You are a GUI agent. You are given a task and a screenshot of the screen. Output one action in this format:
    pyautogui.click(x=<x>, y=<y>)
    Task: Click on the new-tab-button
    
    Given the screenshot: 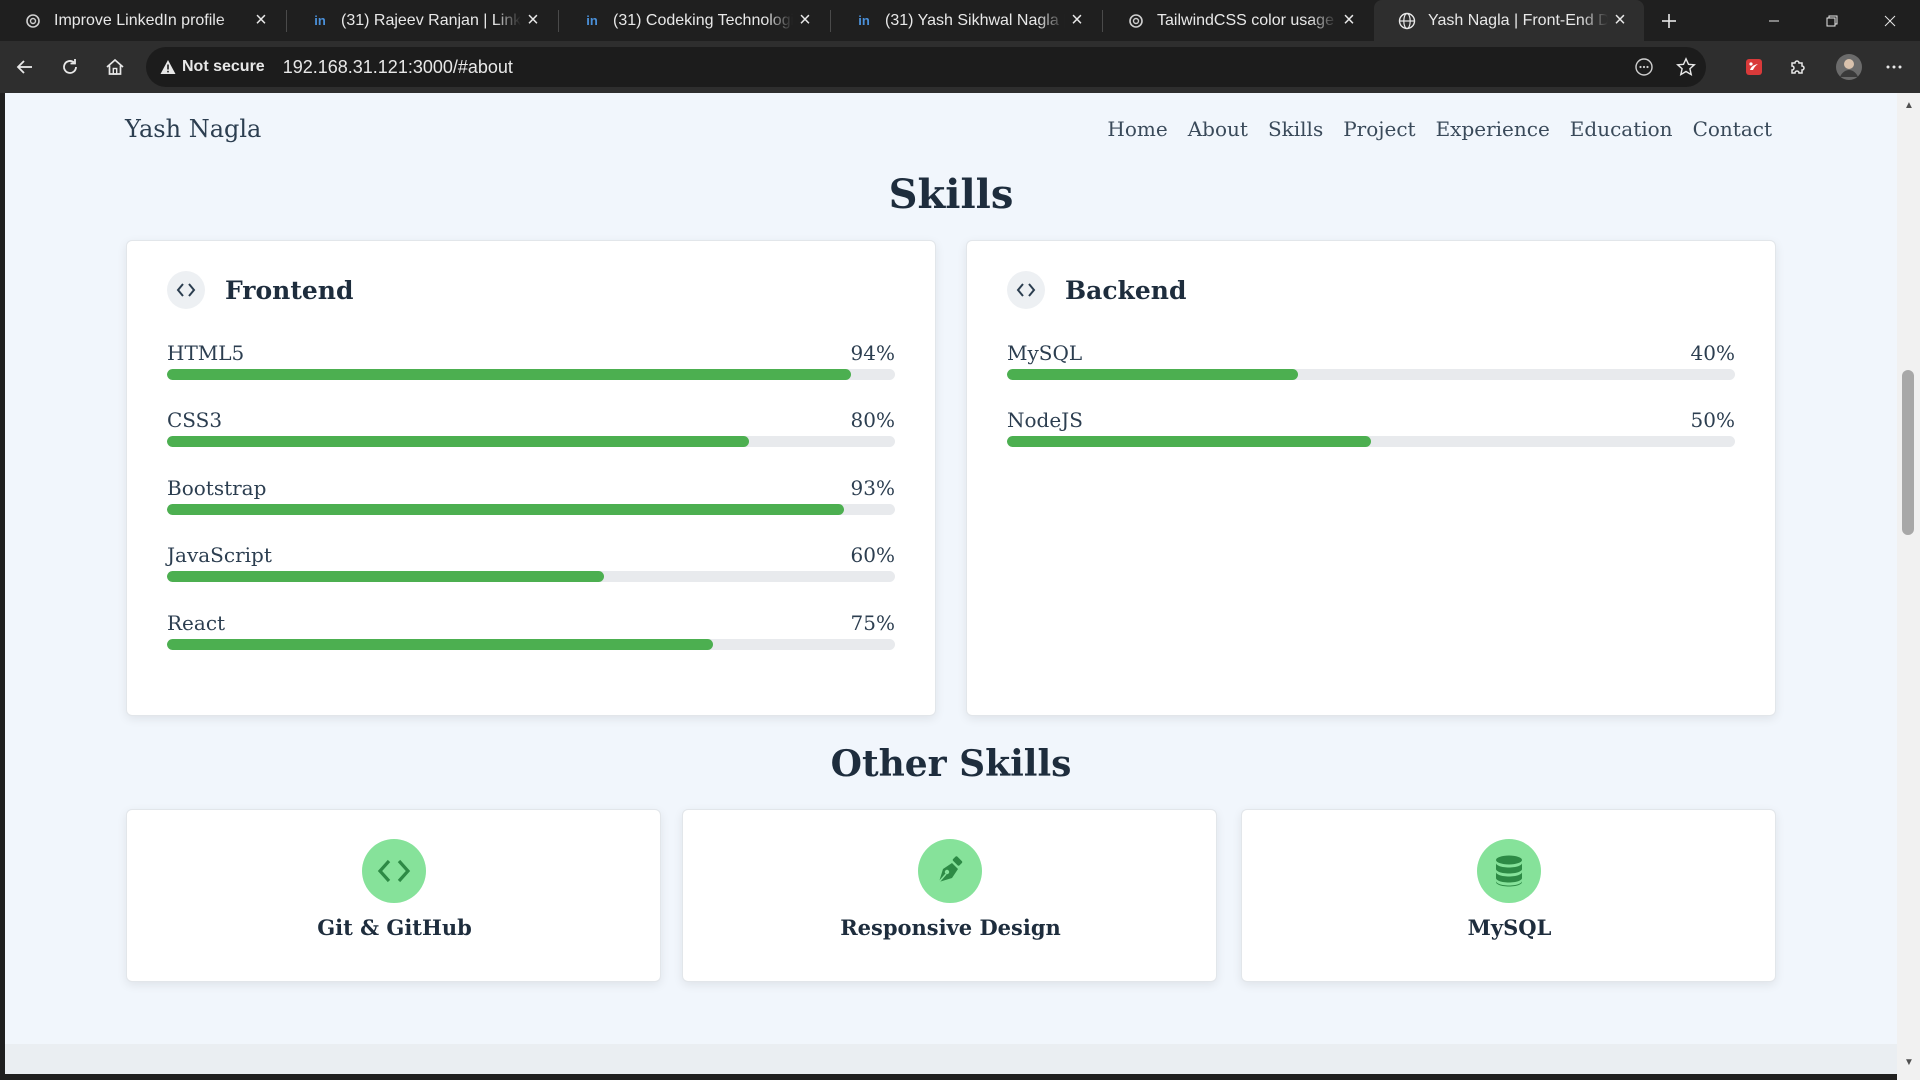 What is the action you would take?
    pyautogui.click(x=1669, y=21)
    